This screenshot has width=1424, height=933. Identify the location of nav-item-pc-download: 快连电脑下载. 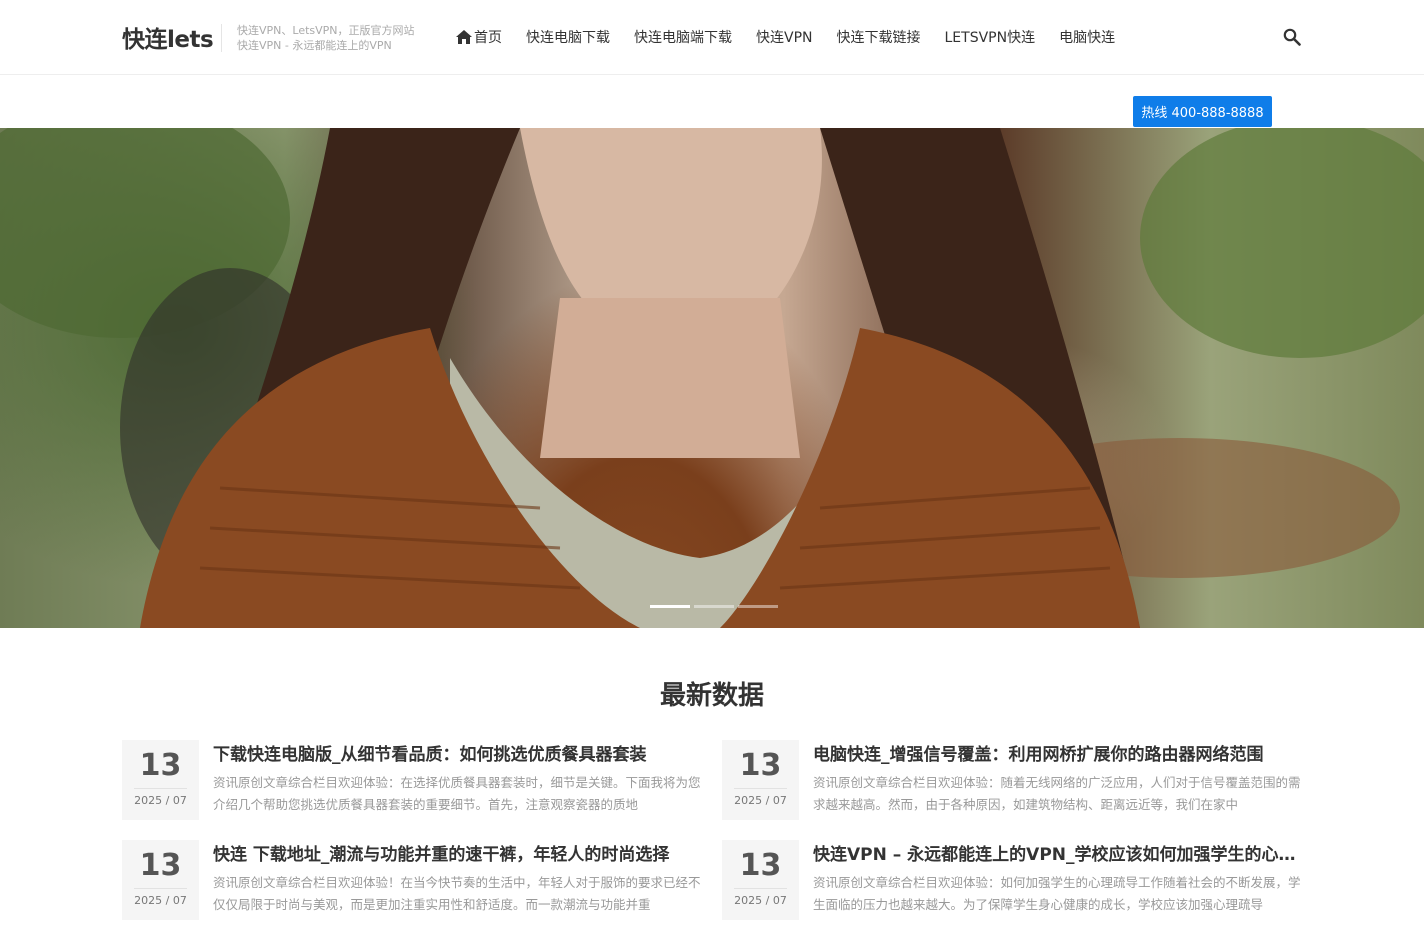
(568, 37).